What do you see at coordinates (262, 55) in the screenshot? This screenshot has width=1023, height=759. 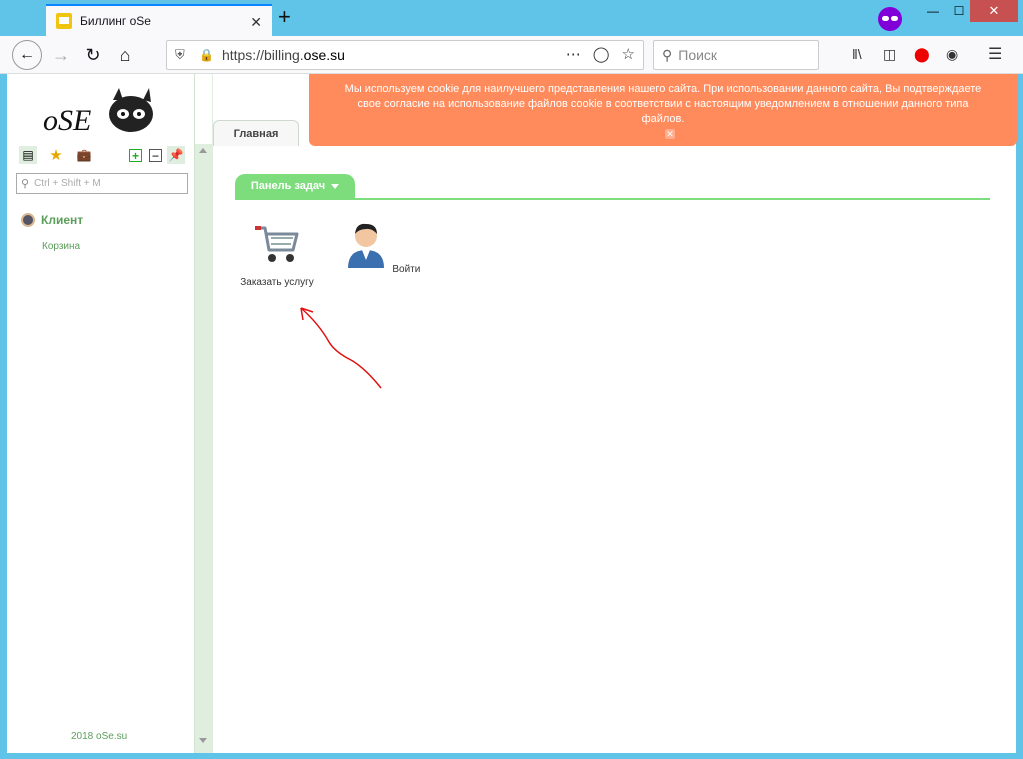 I see `url-prefix: https://billing.` at bounding box center [262, 55].